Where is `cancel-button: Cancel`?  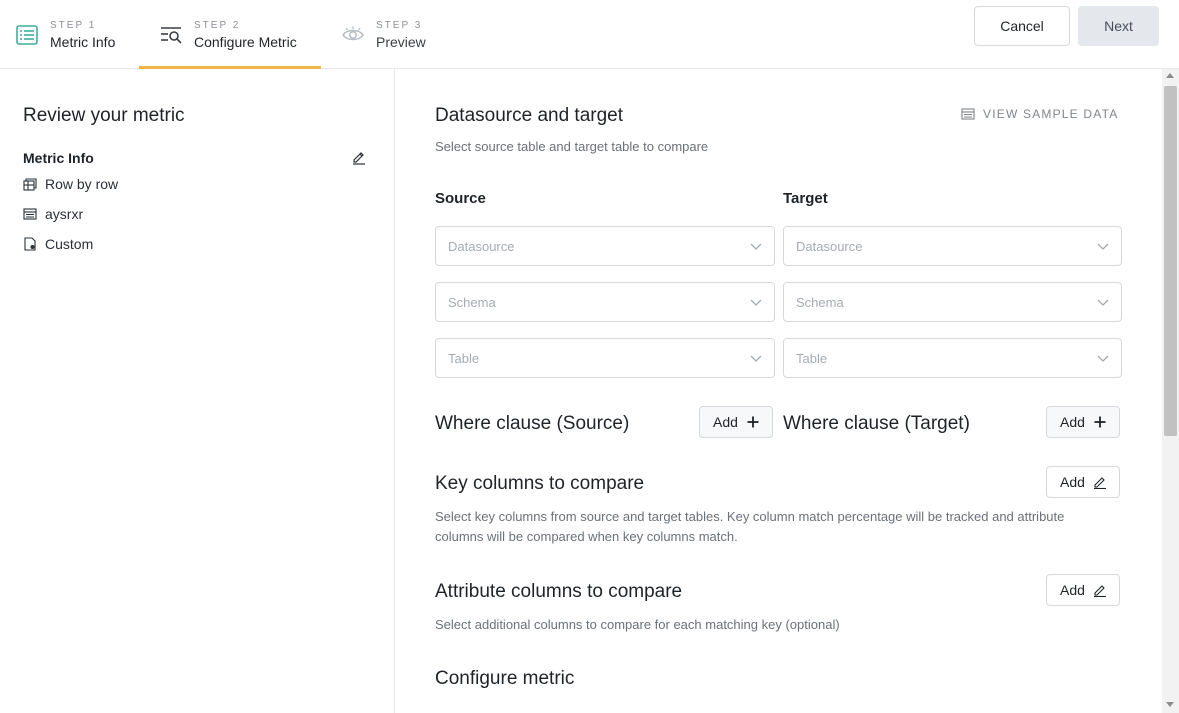
cancel-button: Cancel is located at coordinates (1022, 26).